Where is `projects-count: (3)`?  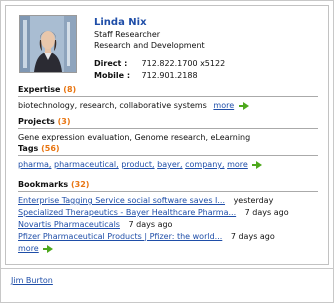 projects-count: (3) is located at coordinates (64, 121).